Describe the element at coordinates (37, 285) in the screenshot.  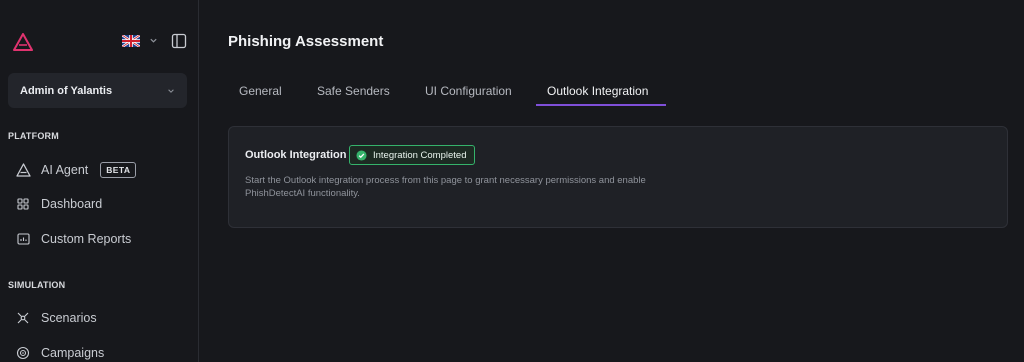
I see `section-label-simulation: SIMULATION` at that location.